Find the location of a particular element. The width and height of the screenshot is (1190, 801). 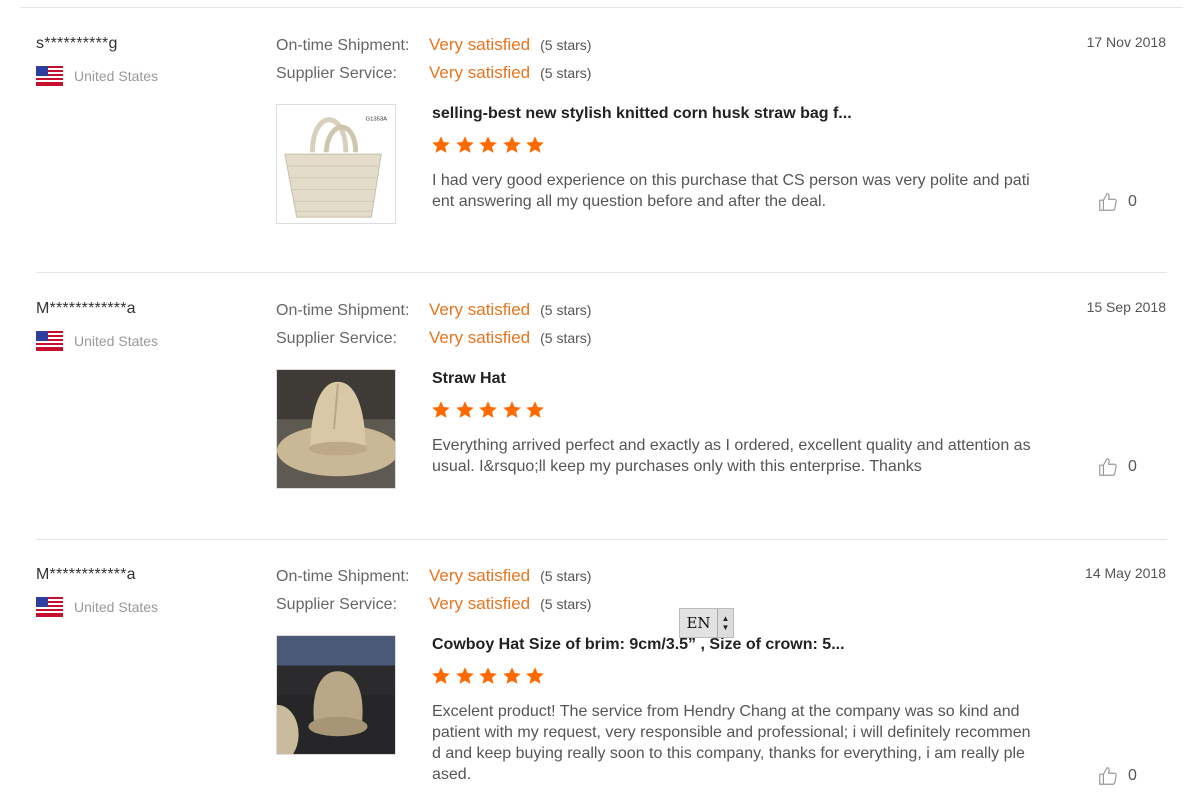

reviewer-name: s**********g is located at coordinates (77, 43).